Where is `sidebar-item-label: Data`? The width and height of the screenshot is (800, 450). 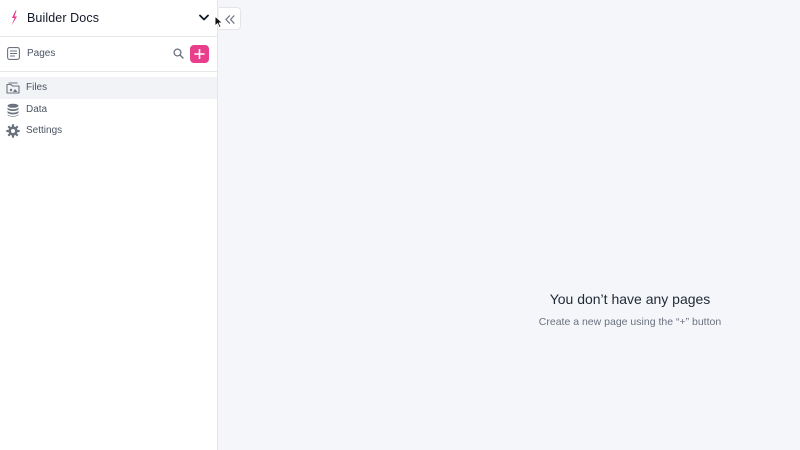
sidebar-item-label: Data is located at coordinates (37, 109).